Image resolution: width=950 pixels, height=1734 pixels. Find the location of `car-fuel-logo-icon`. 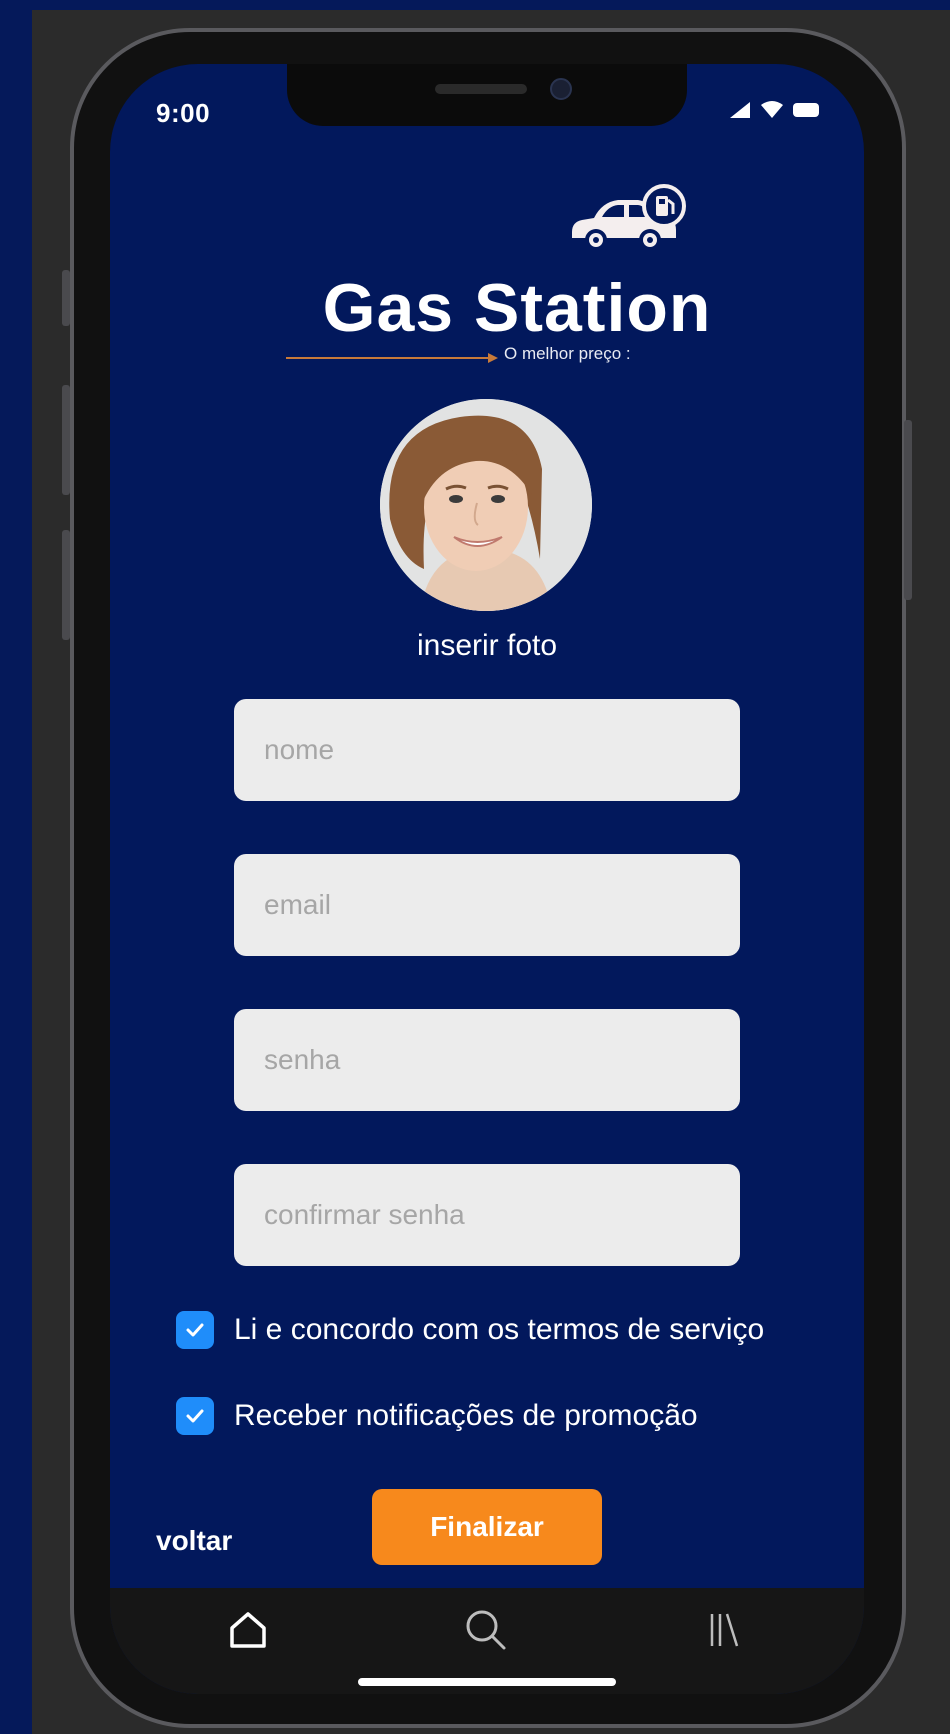

car-fuel-logo-icon is located at coordinates (629, 217).